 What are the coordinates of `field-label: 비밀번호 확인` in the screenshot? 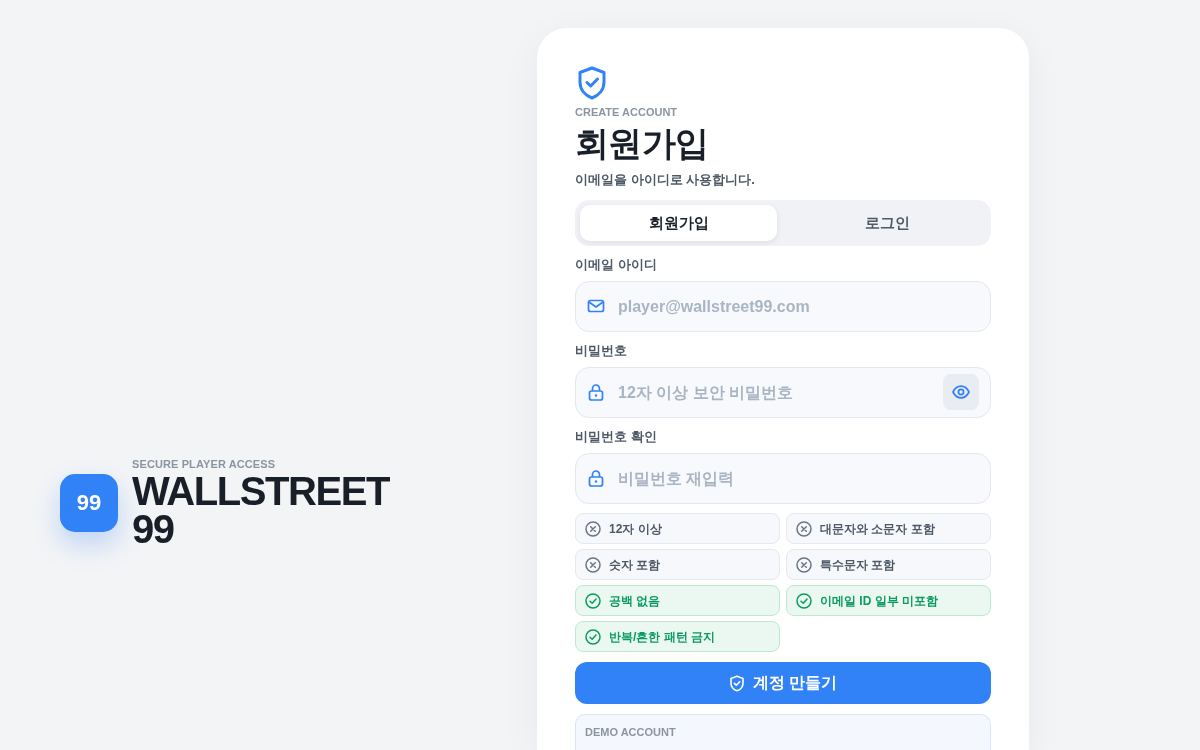 It's located at (616, 437).